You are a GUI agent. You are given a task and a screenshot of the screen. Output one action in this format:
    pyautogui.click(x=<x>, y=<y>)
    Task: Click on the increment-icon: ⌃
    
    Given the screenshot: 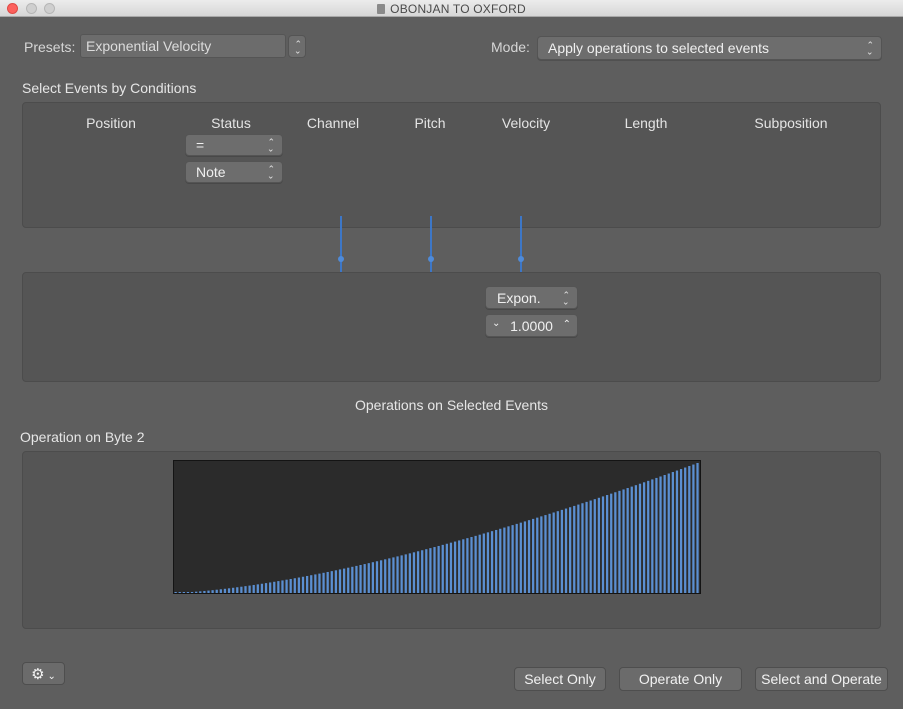 What is the action you would take?
    pyautogui.click(x=567, y=324)
    